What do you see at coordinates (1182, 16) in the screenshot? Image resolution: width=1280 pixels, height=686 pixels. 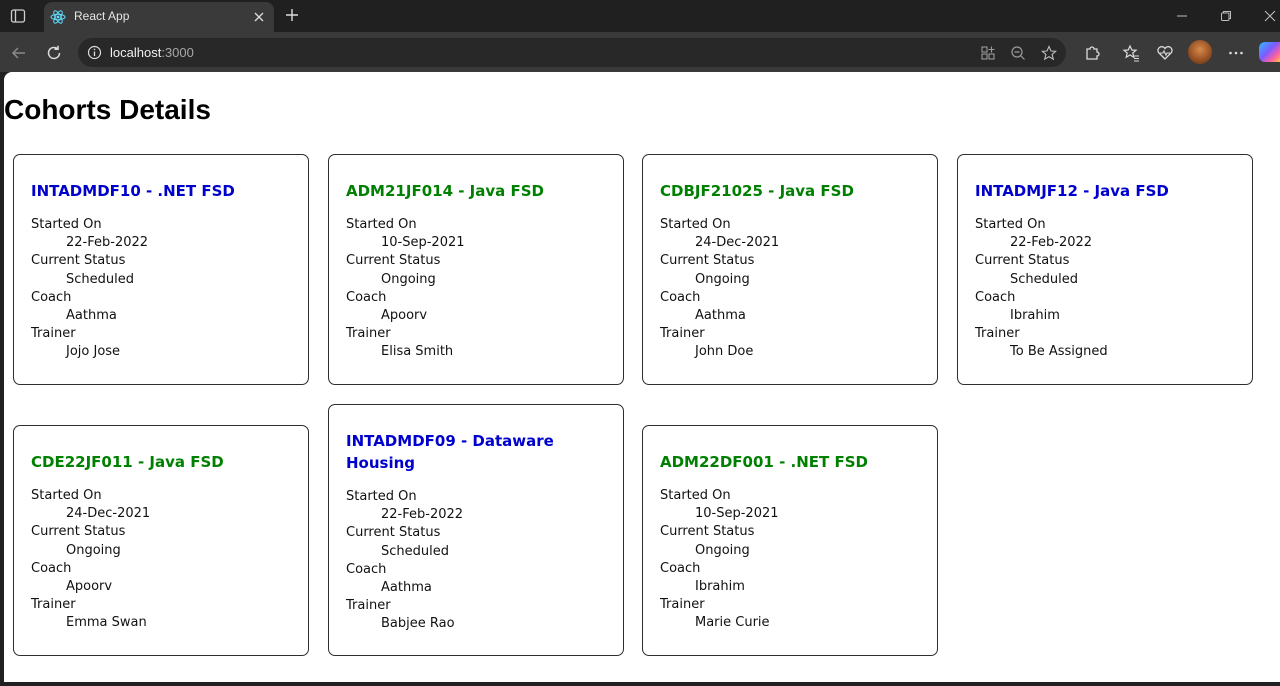 I see `minimize-icon` at bounding box center [1182, 16].